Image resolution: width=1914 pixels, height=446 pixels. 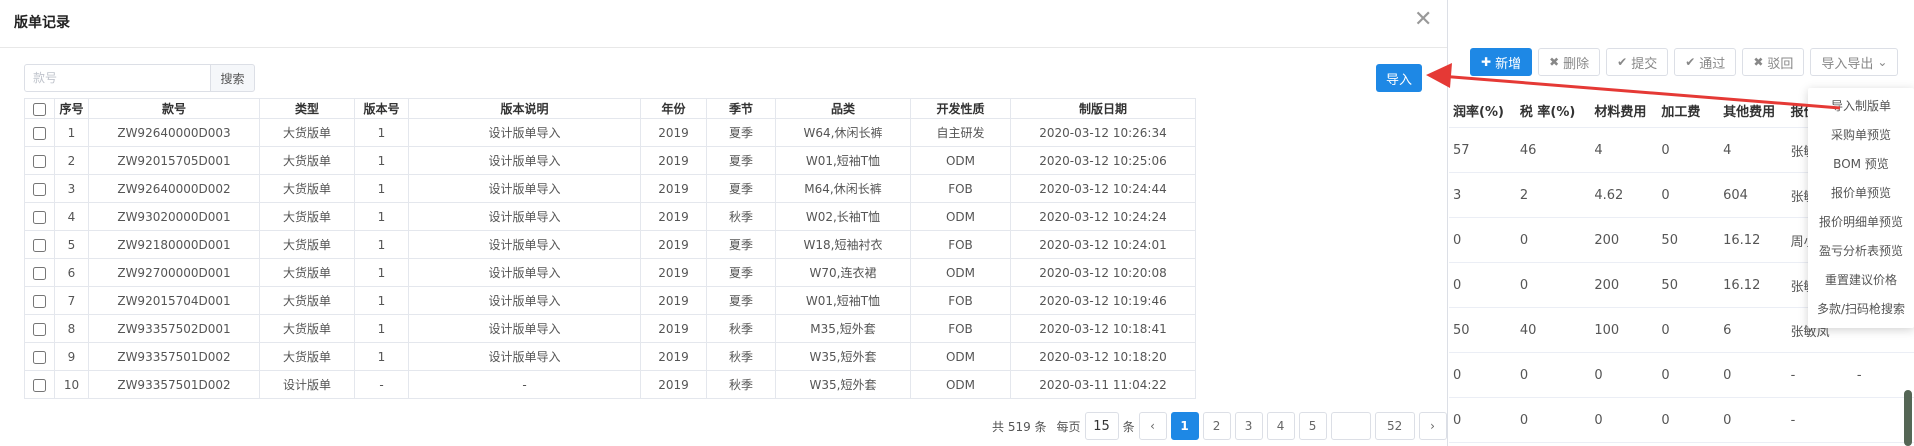 I want to click on column-header: 年份, so click(x=673, y=108).